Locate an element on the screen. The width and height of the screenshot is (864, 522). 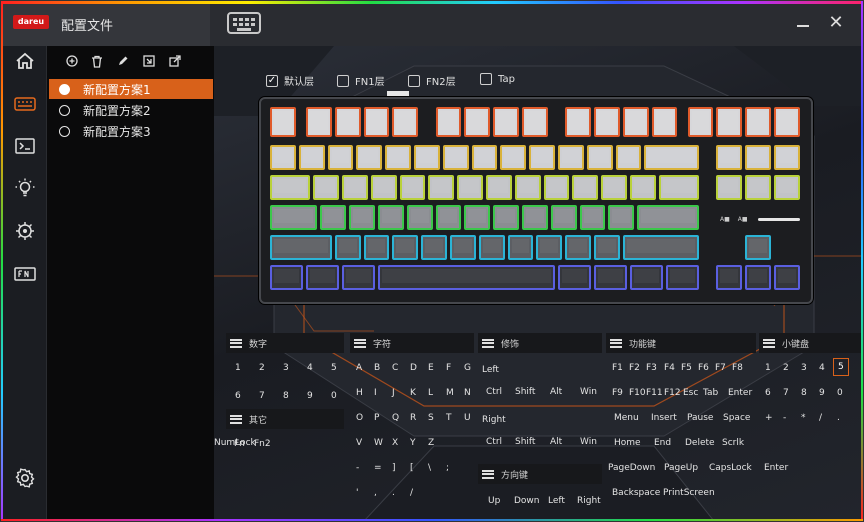
key-option: N is located at coordinates (467, 393).